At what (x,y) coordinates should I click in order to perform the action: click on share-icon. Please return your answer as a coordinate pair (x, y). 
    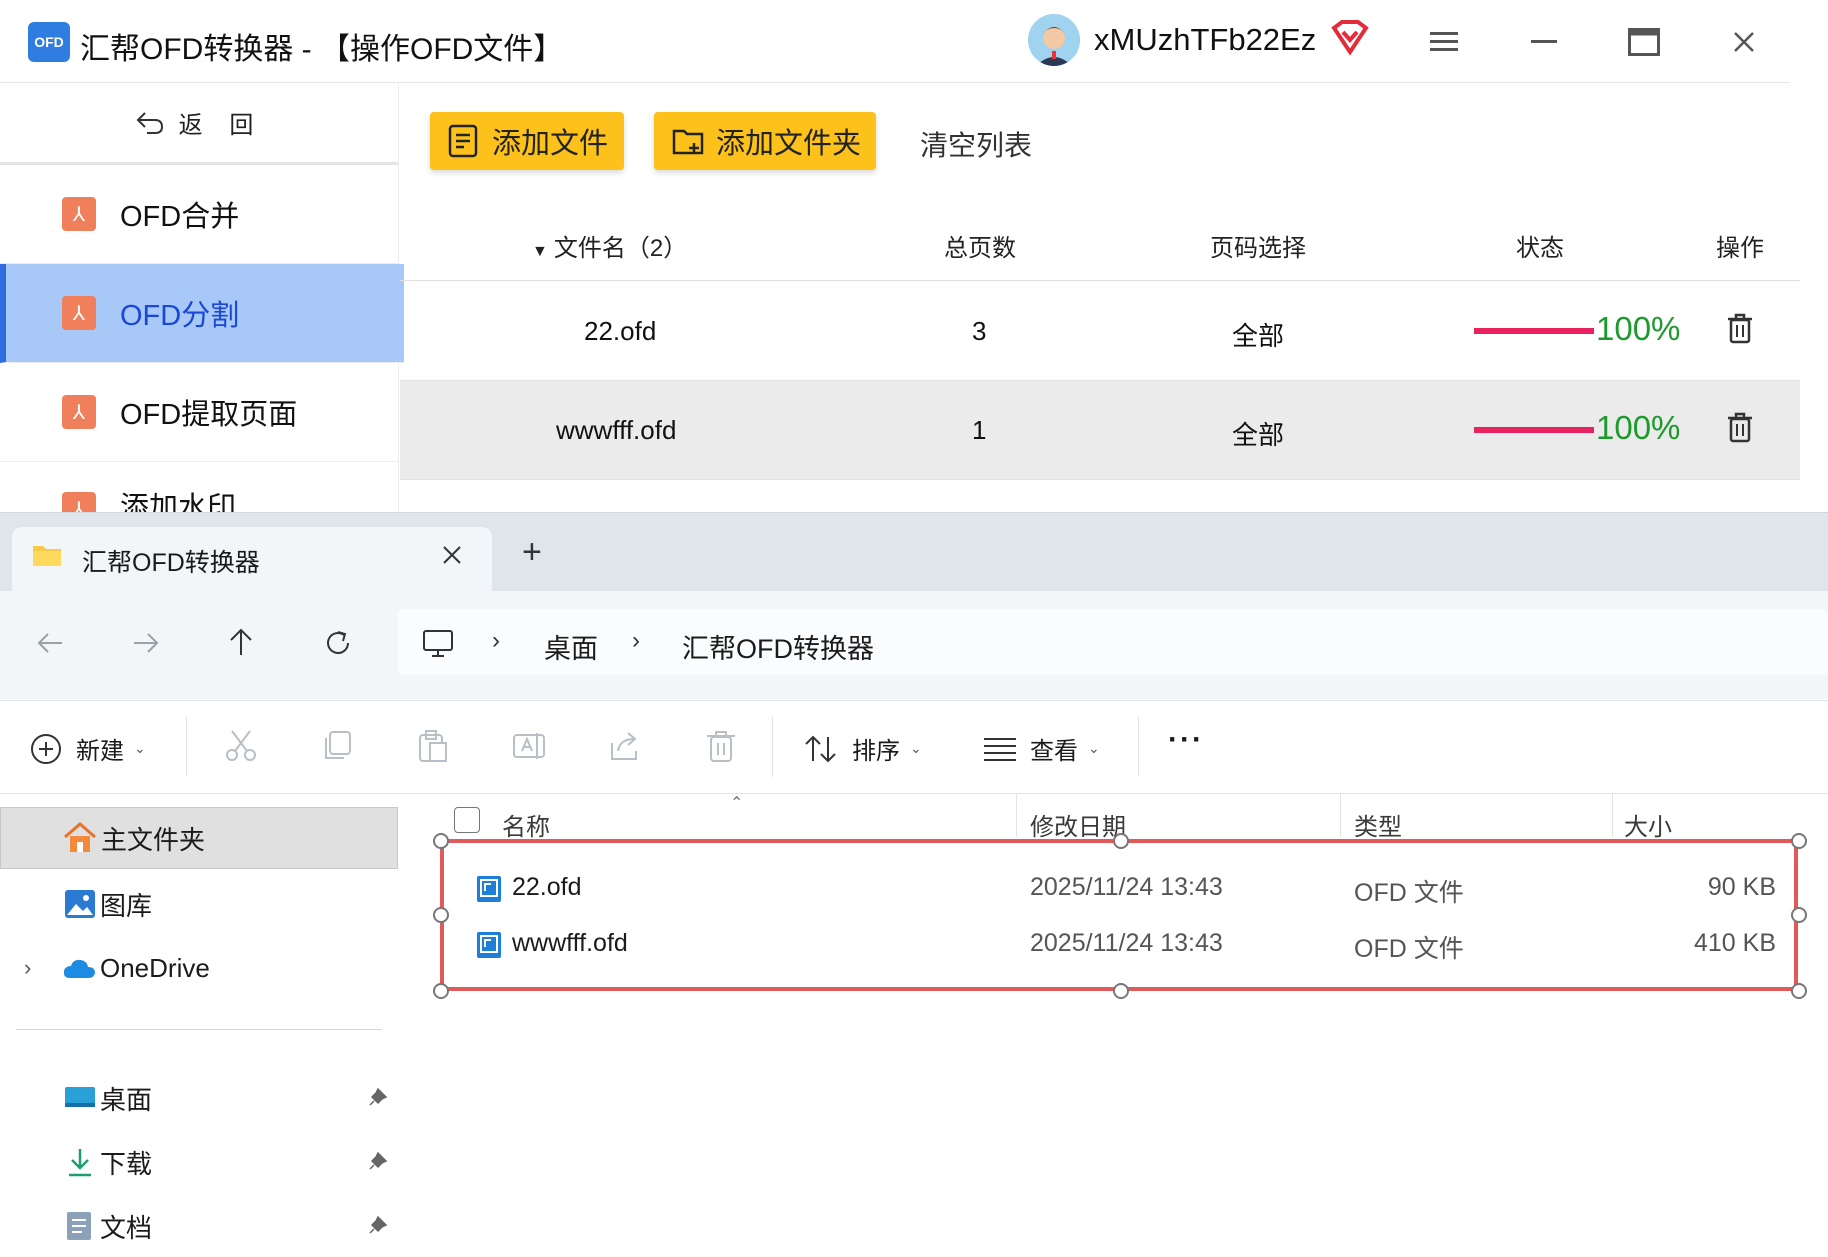
    Looking at the image, I should click on (625, 746).